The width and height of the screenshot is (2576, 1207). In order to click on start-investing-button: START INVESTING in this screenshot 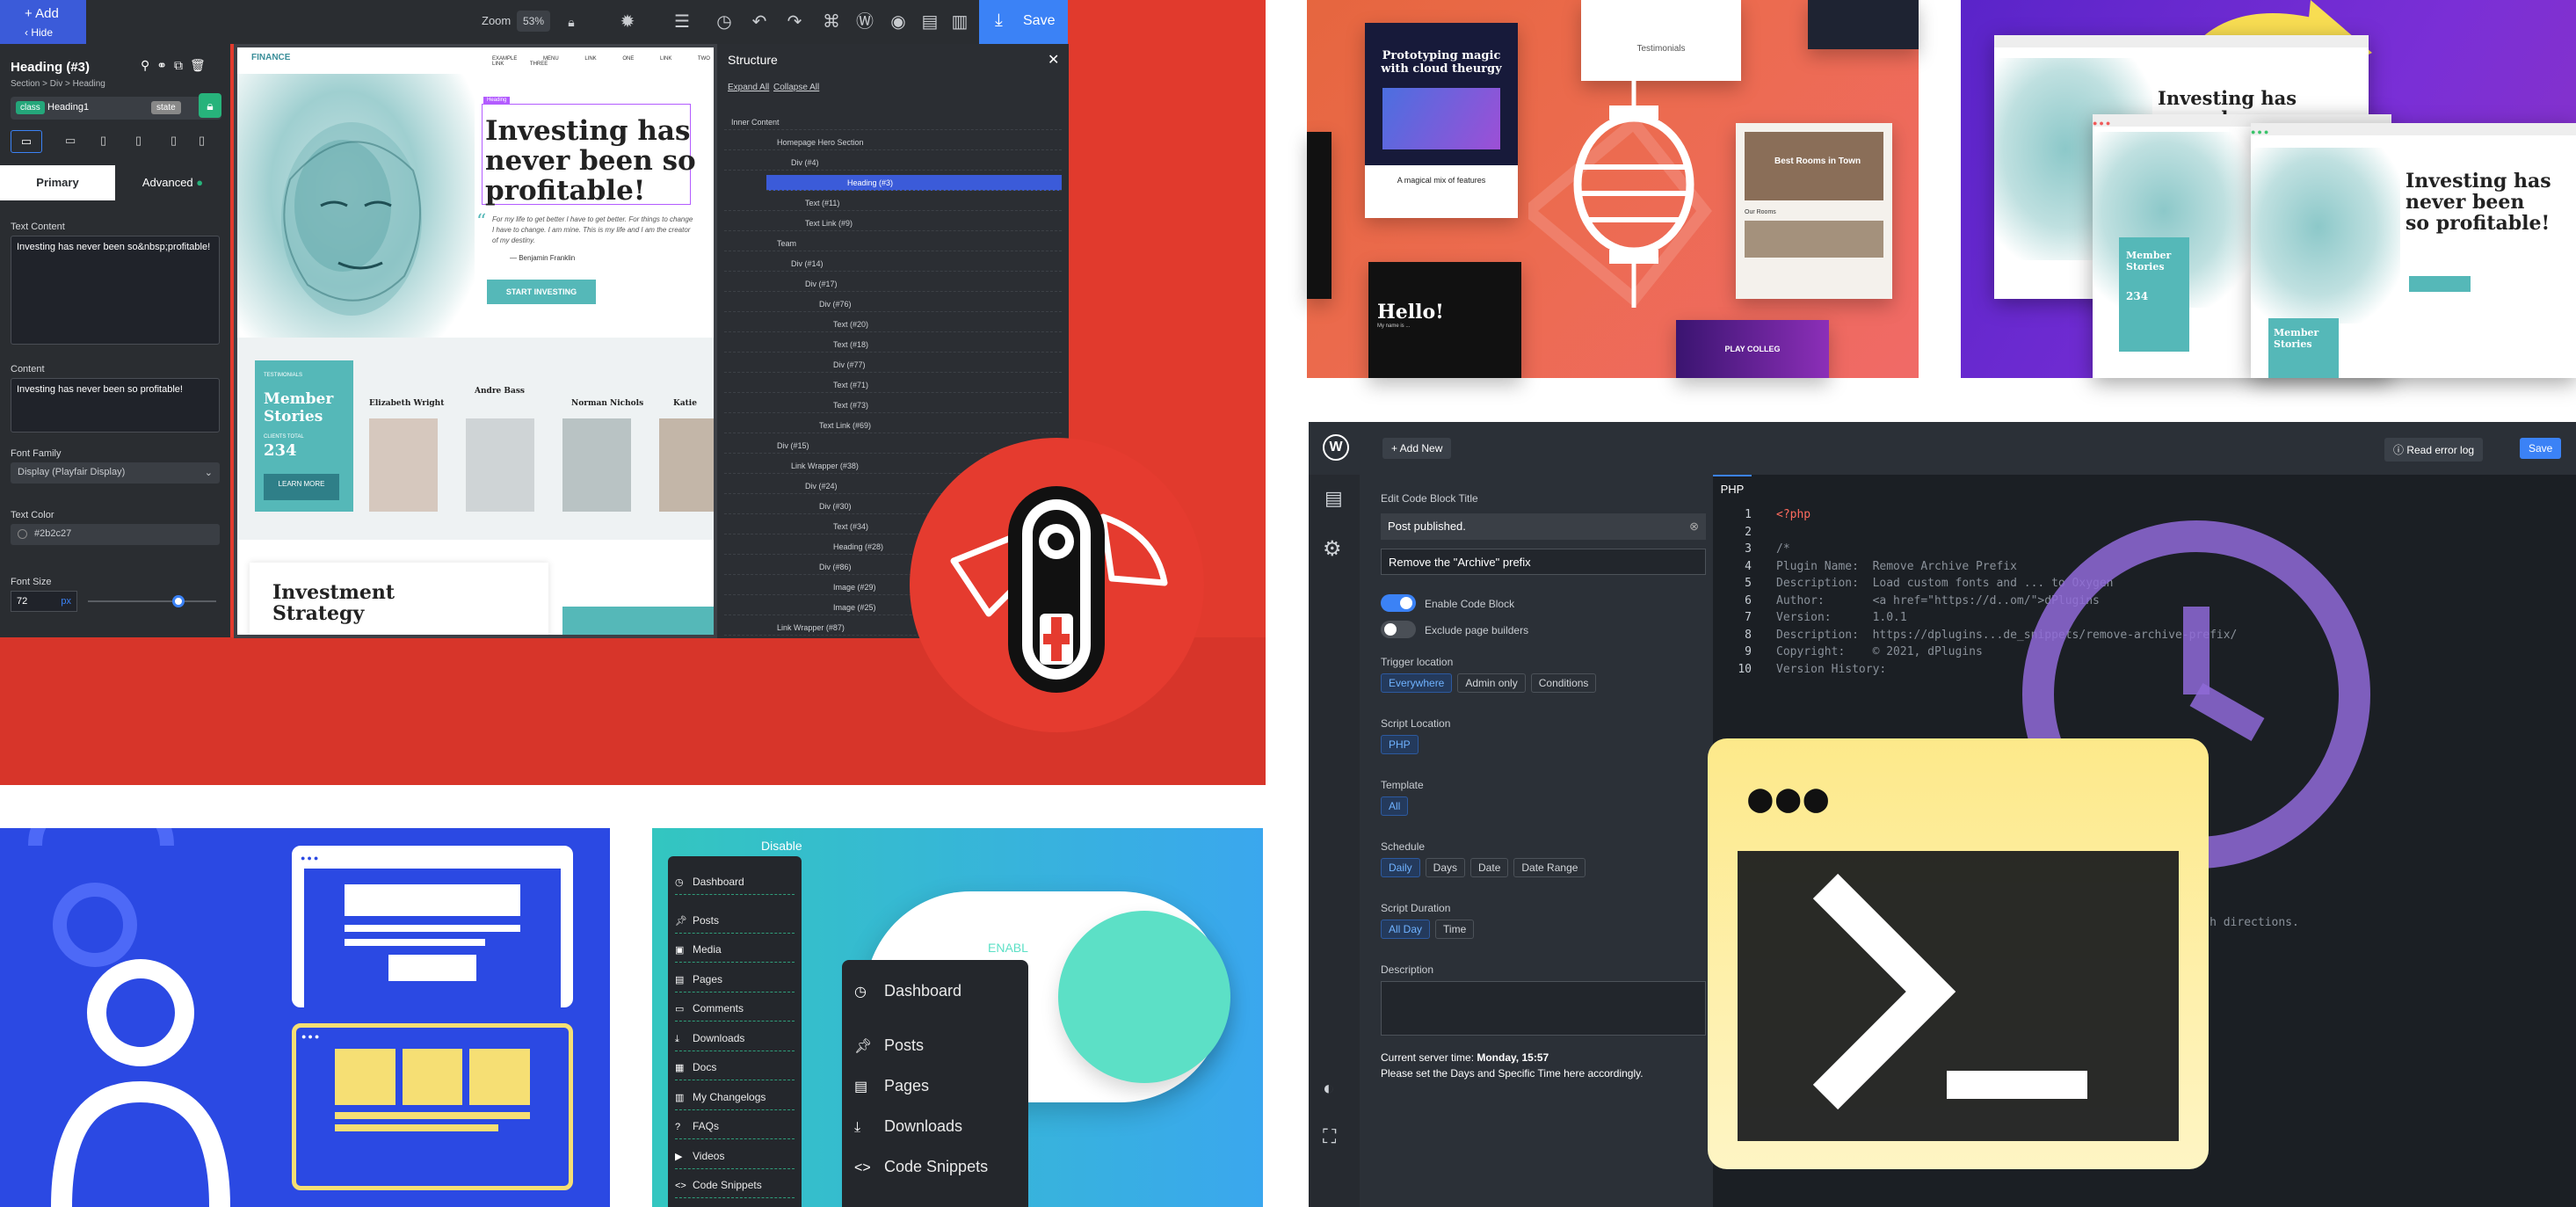, I will do `click(541, 292)`.